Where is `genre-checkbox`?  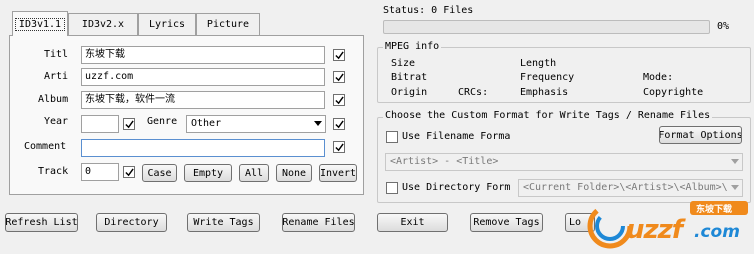
genre-checkbox is located at coordinates (339, 124).